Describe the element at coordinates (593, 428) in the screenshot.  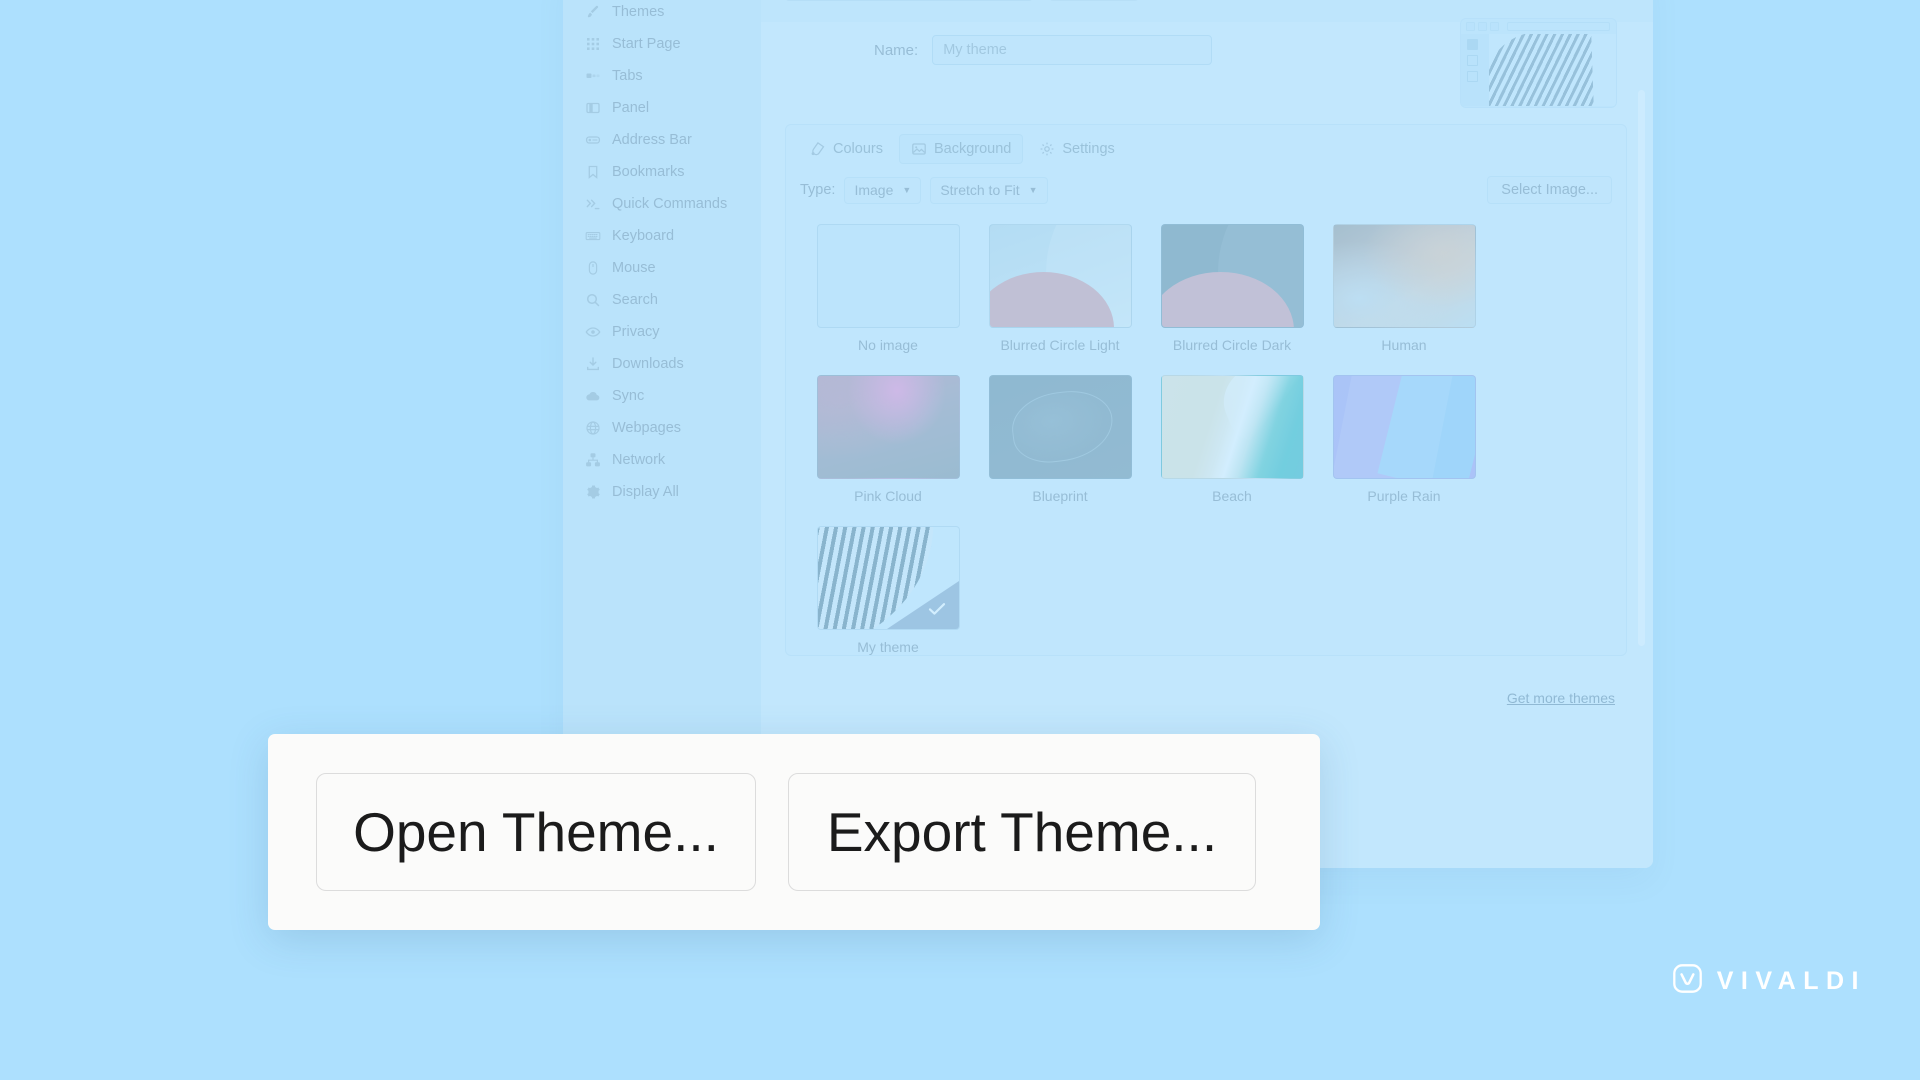
I see `globe-icon` at that location.